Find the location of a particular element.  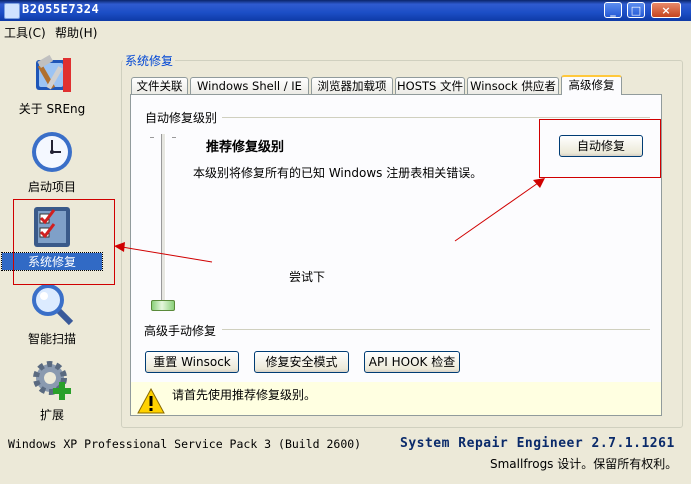

copyright-text: Smallfrogs 设计。保留所有权利。 is located at coordinates (584, 464).